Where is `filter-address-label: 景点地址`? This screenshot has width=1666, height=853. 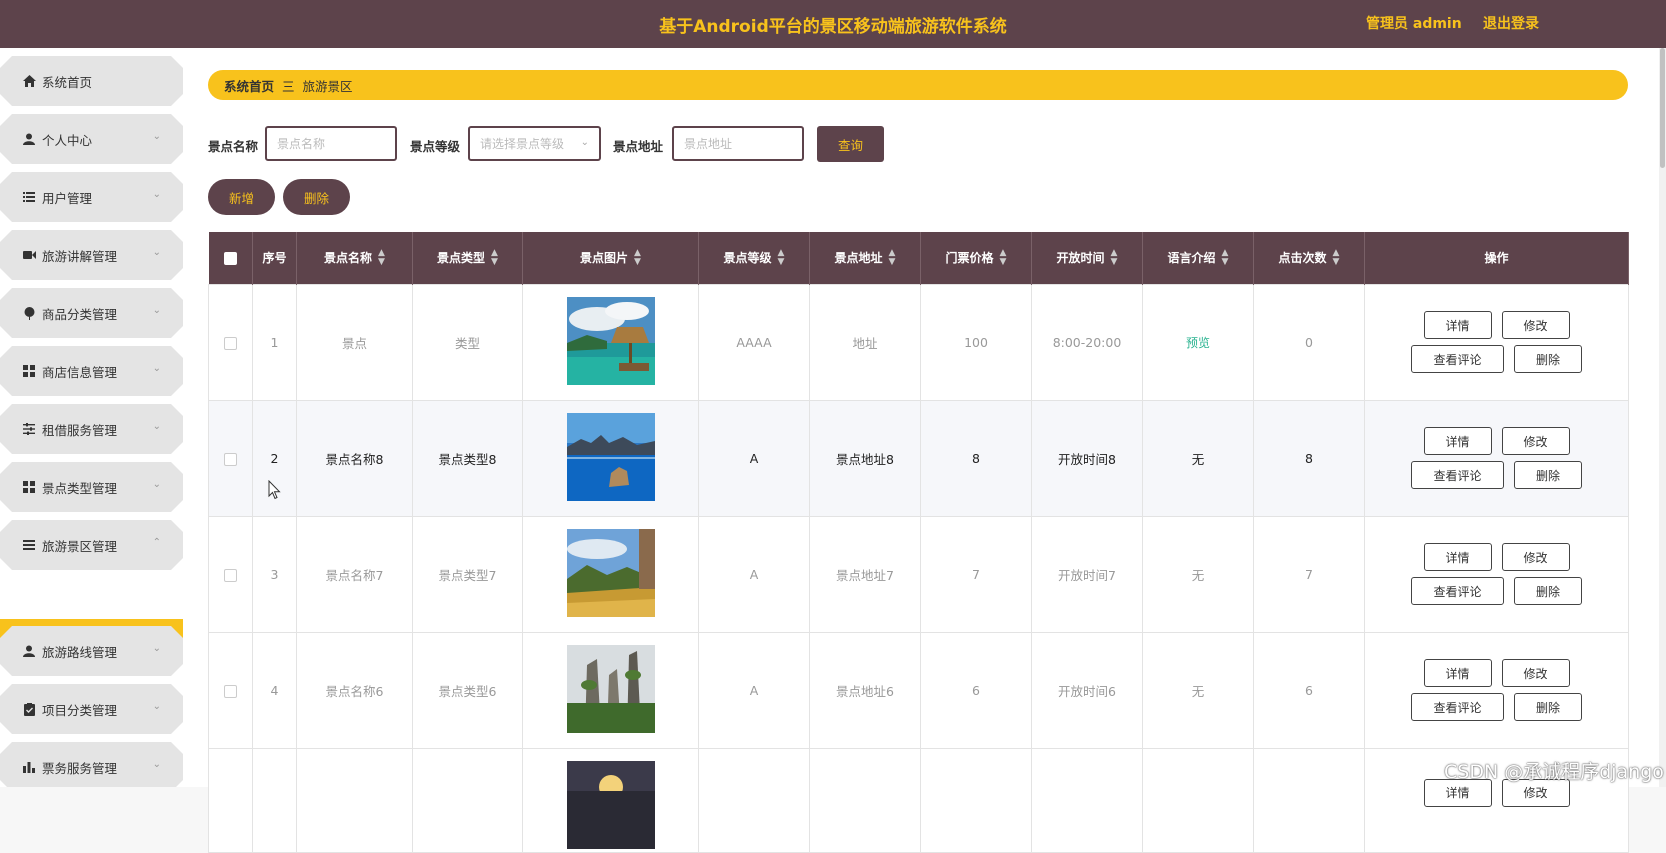
filter-address-label: 景点地址 is located at coordinates (638, 146).